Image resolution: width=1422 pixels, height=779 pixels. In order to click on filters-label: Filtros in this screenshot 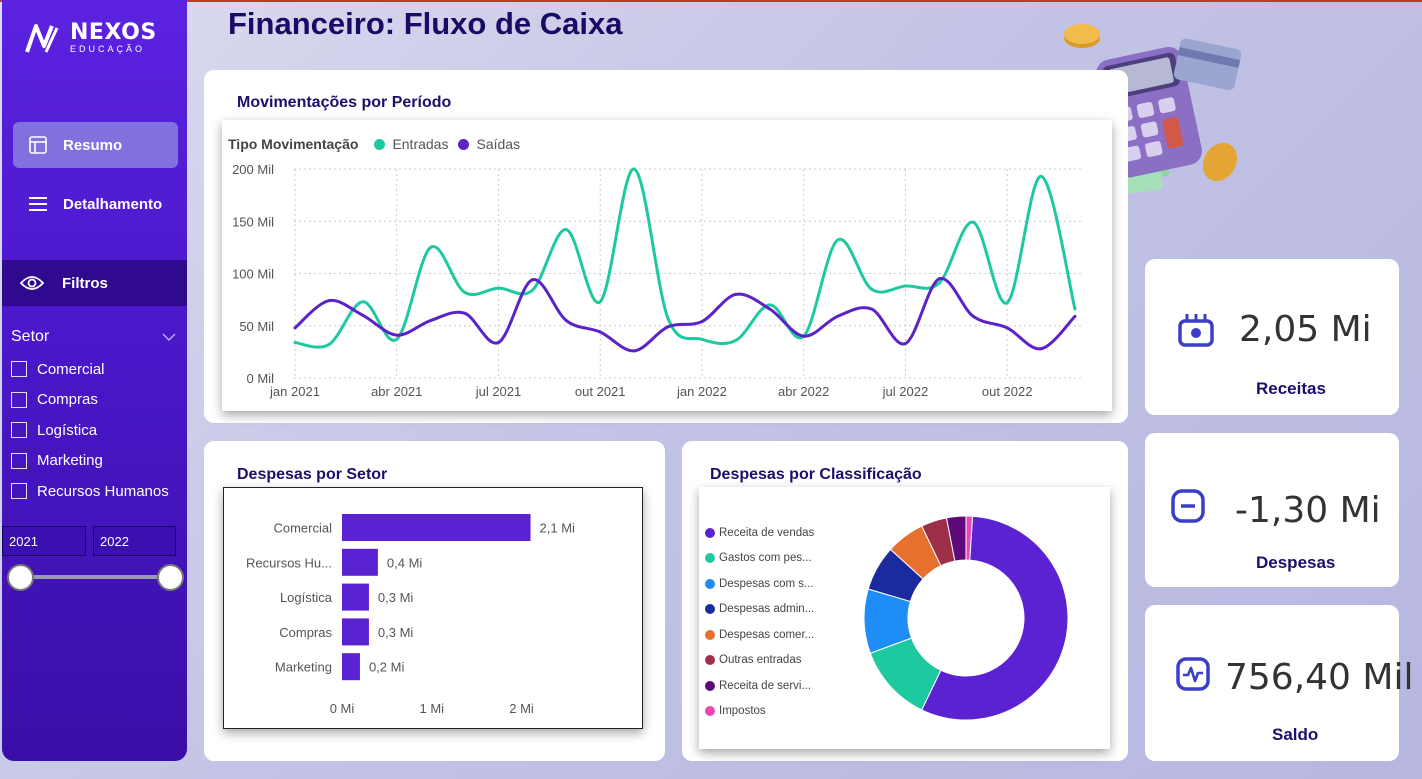, I will do `click(85, 283)`.